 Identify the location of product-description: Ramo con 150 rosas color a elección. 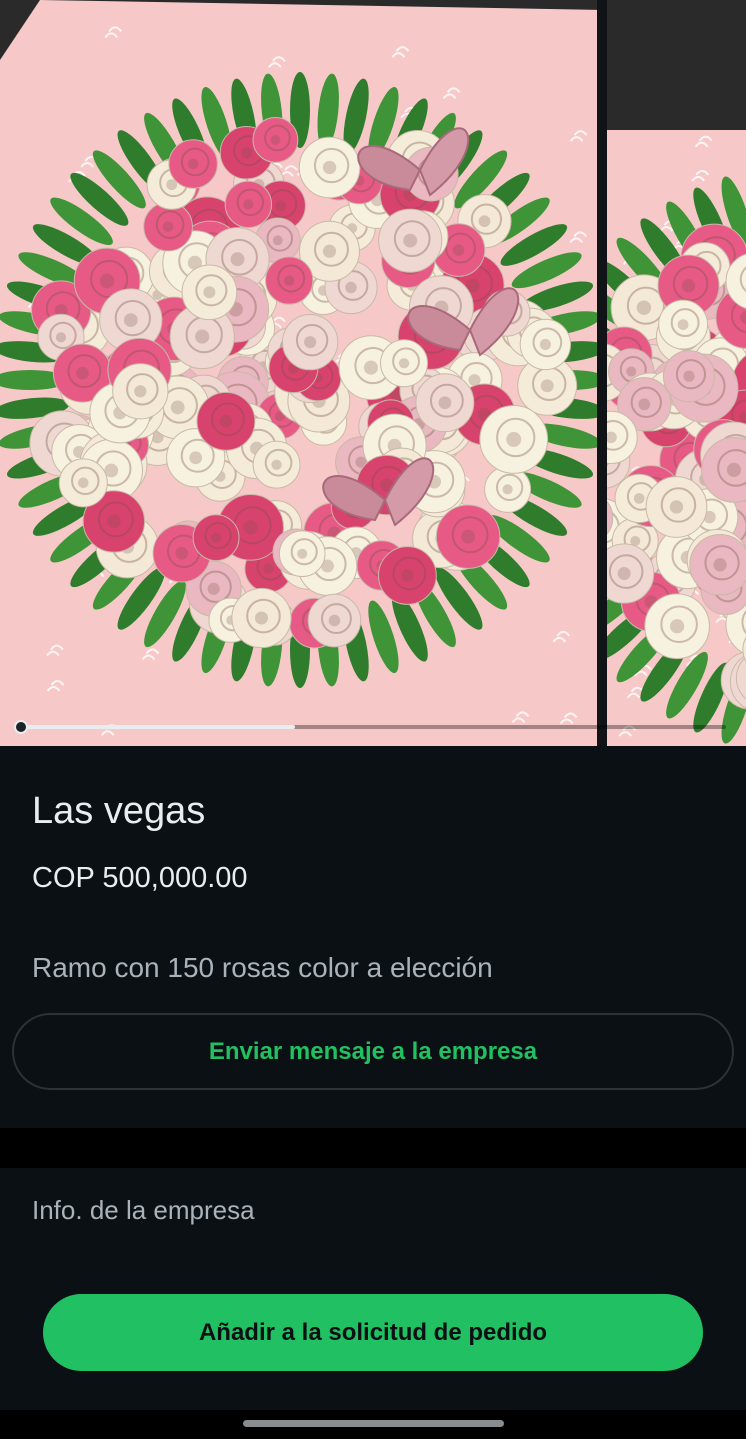
(262, 967).